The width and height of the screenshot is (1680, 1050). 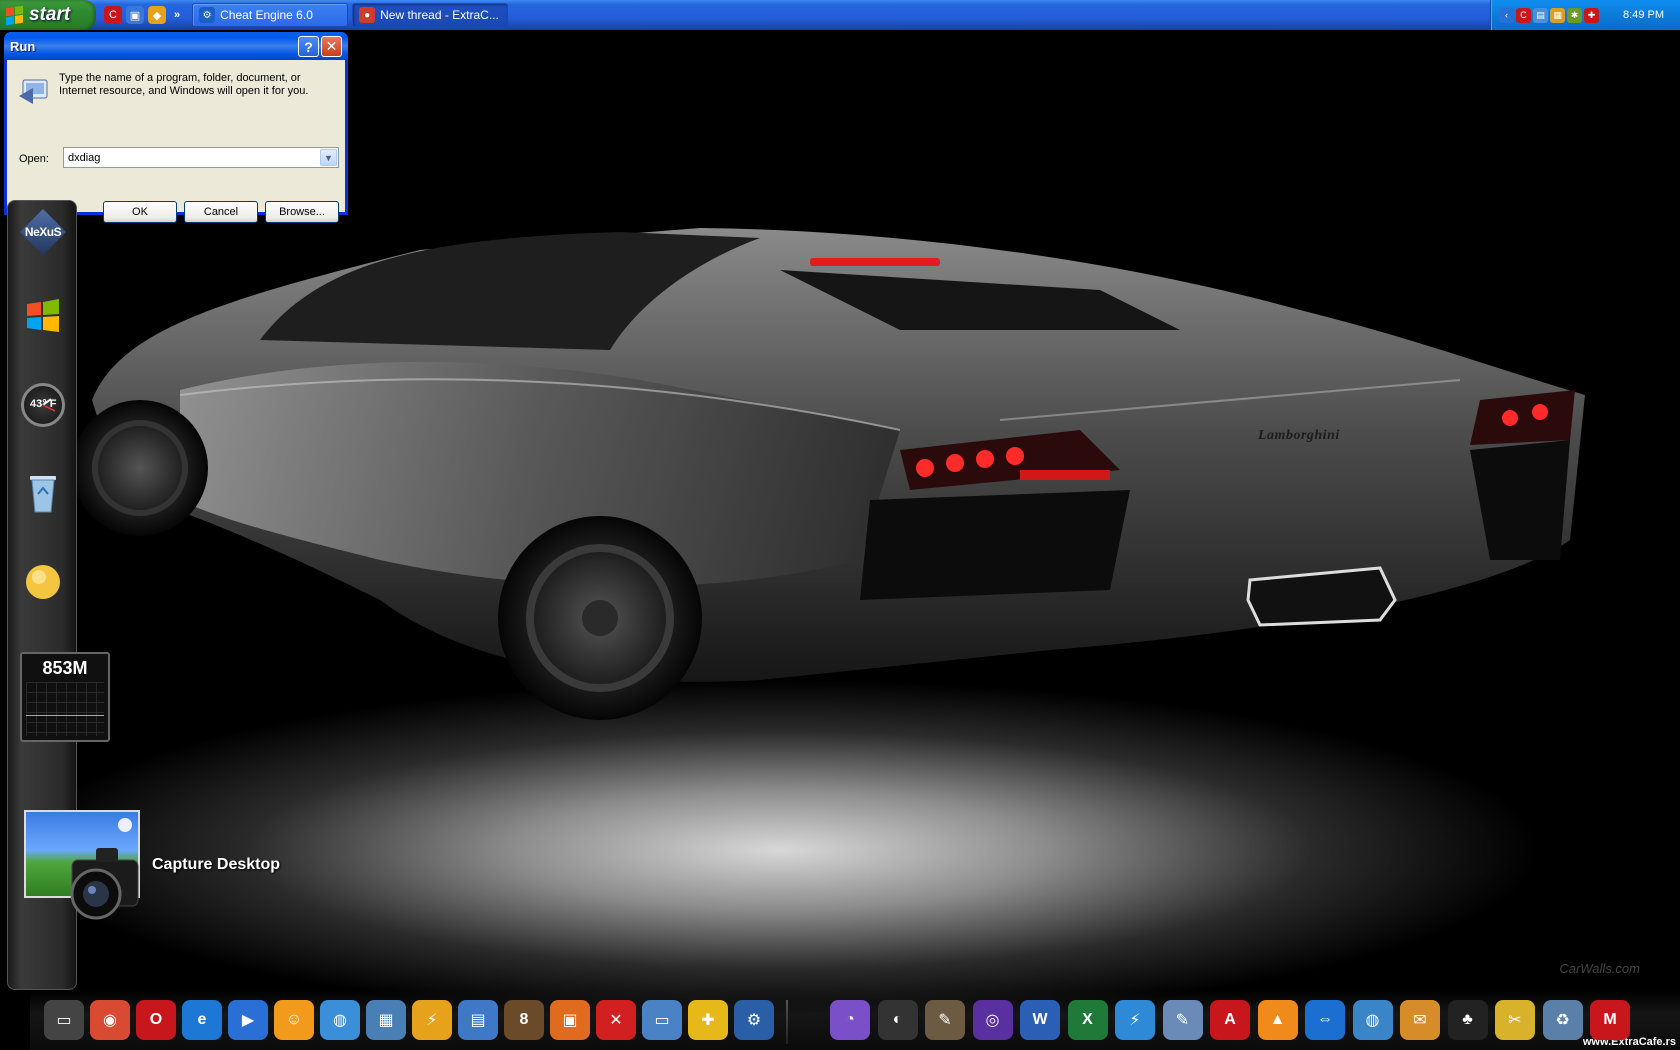 What do you see at coordinates (787, 1022) in the screenshot?
I see `dock-separator` at bounding box center [787, 1022].